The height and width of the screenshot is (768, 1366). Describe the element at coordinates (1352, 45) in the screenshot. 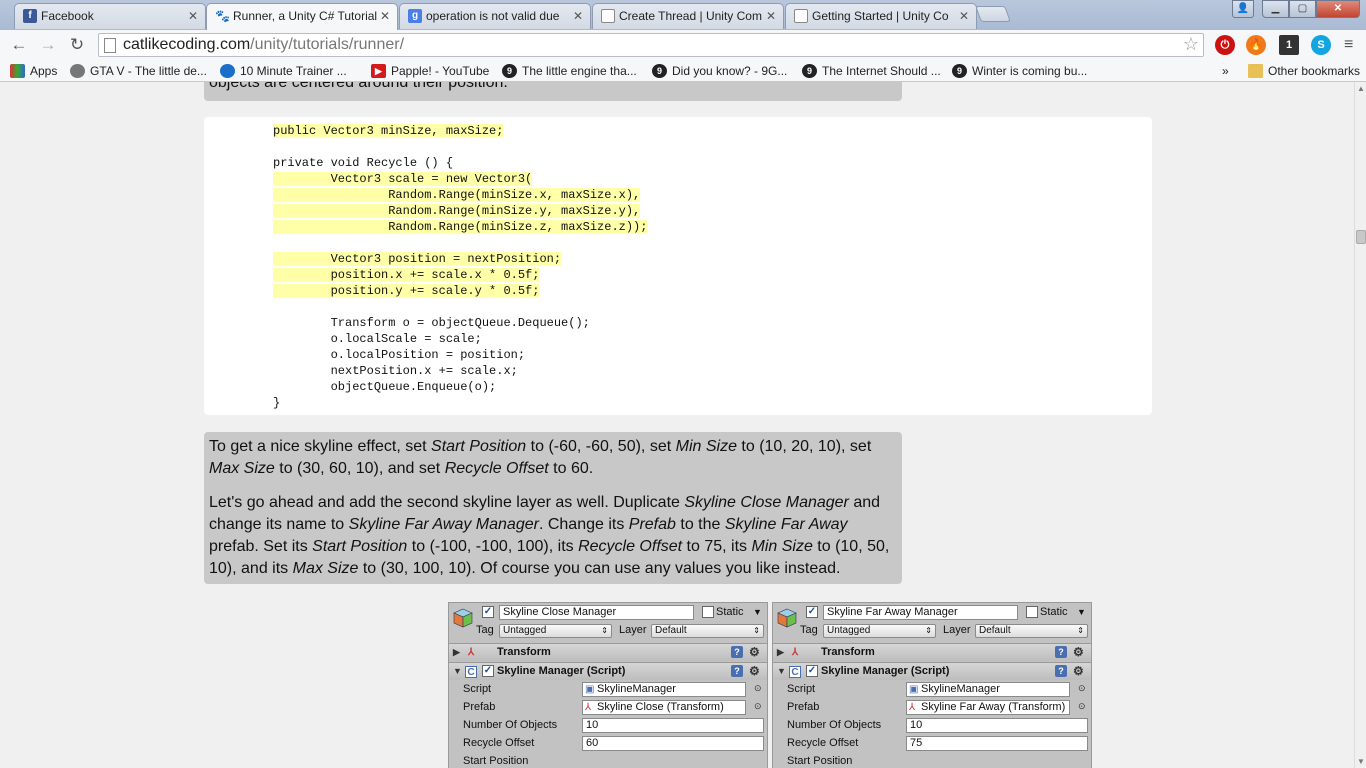

I see `menu-icon: ≡` at that location.